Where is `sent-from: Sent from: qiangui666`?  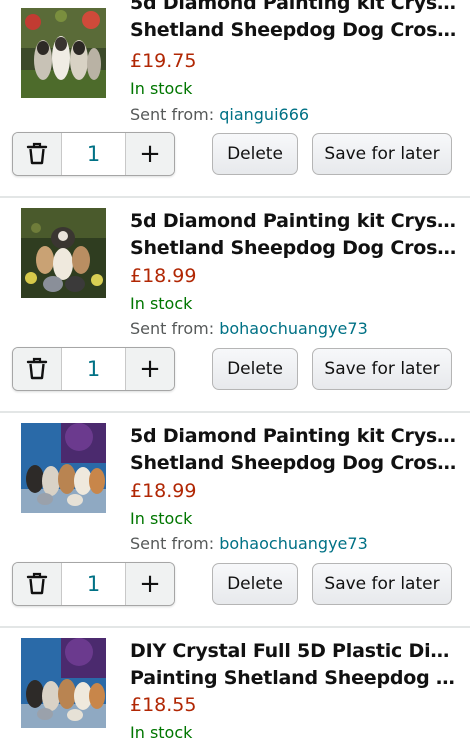 sent-from: Sent from: qiangui666 is located at coordinates (219, 114).